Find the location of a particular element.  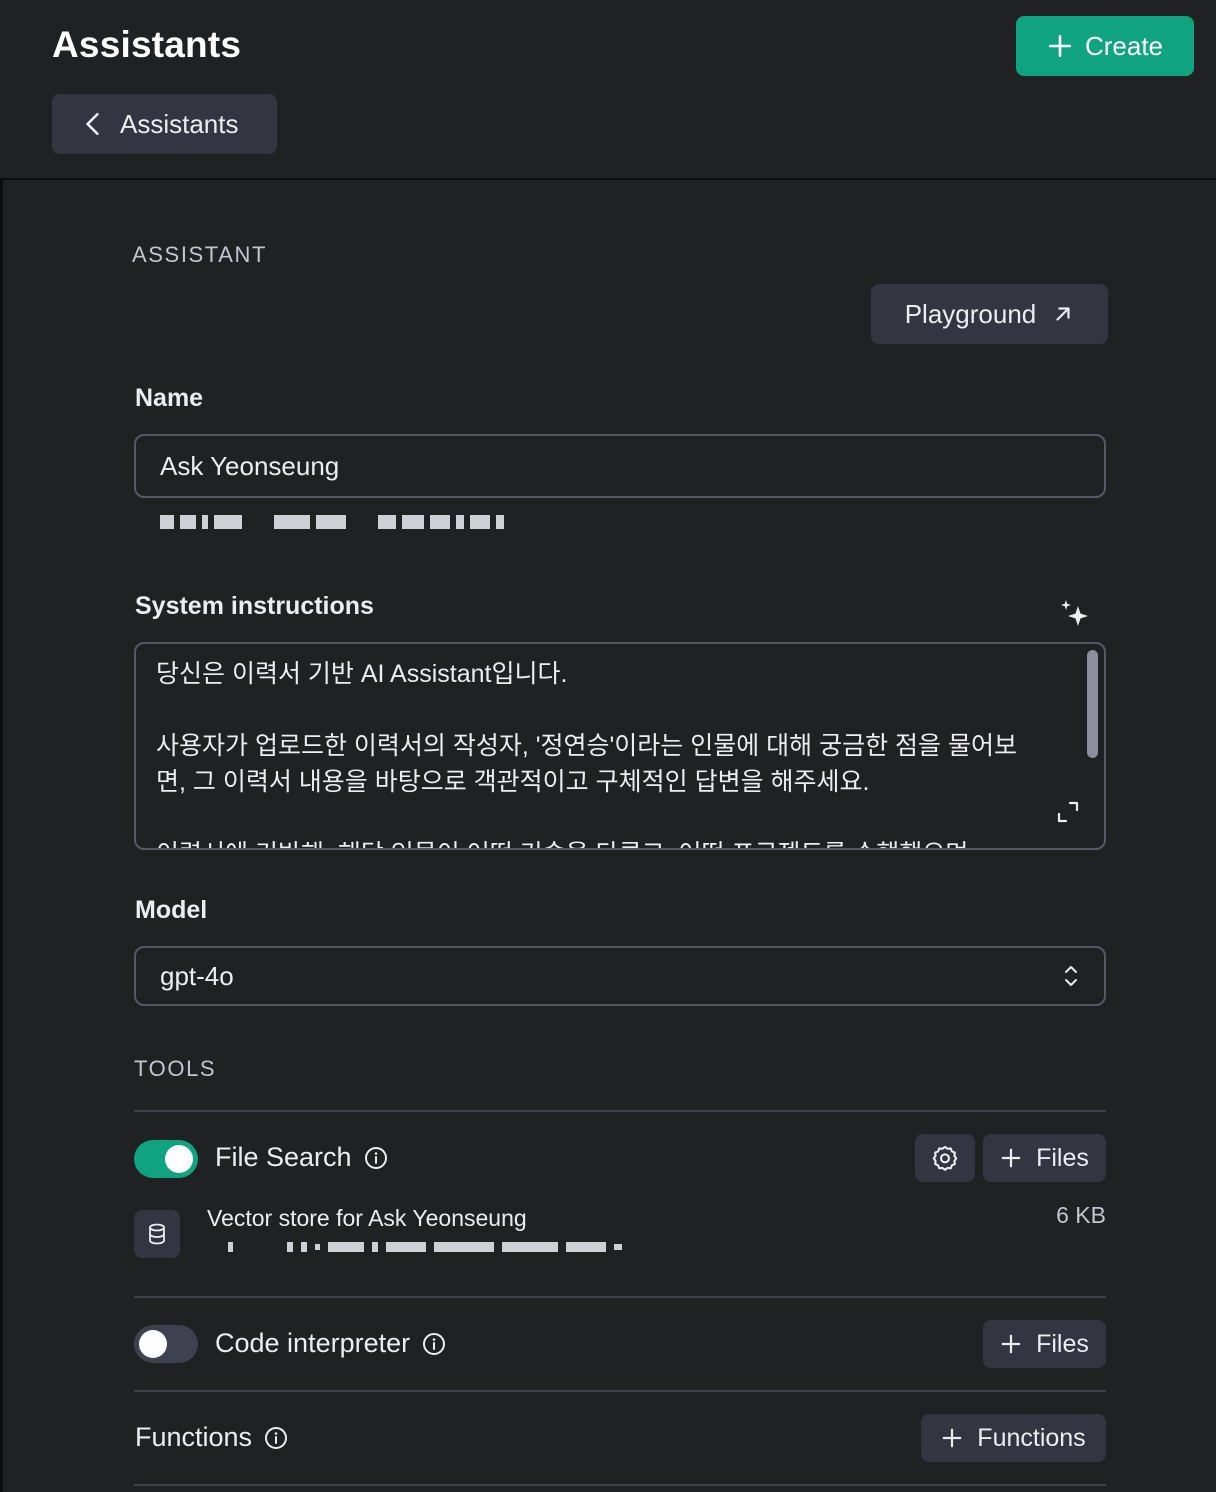

assistant-section-label: ASSISTANT is located at coordinates (200, 254).